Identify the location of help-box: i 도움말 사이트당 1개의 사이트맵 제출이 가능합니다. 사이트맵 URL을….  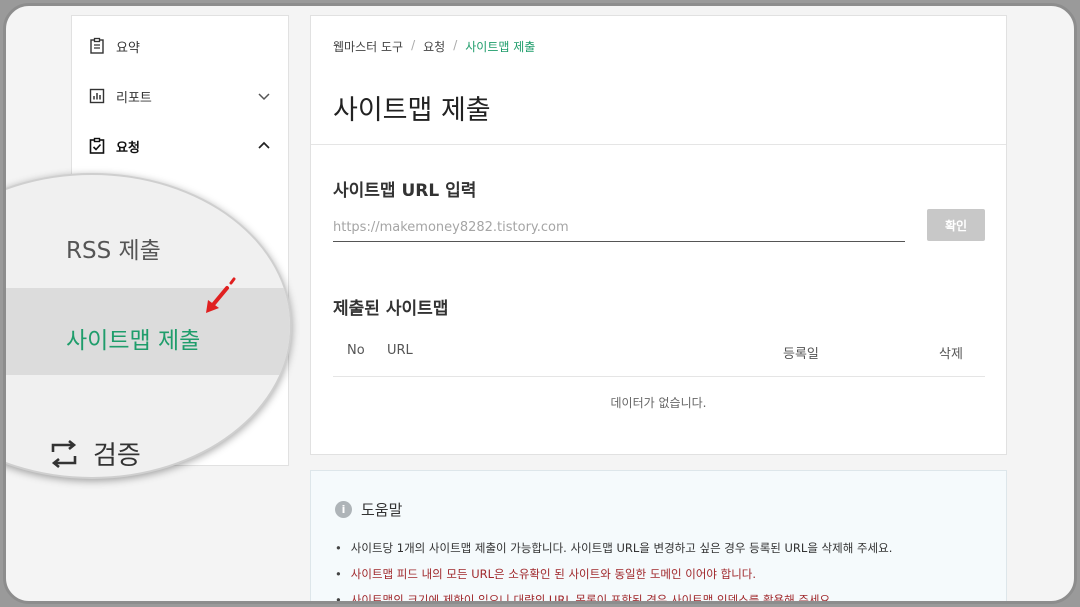
(658, 535).